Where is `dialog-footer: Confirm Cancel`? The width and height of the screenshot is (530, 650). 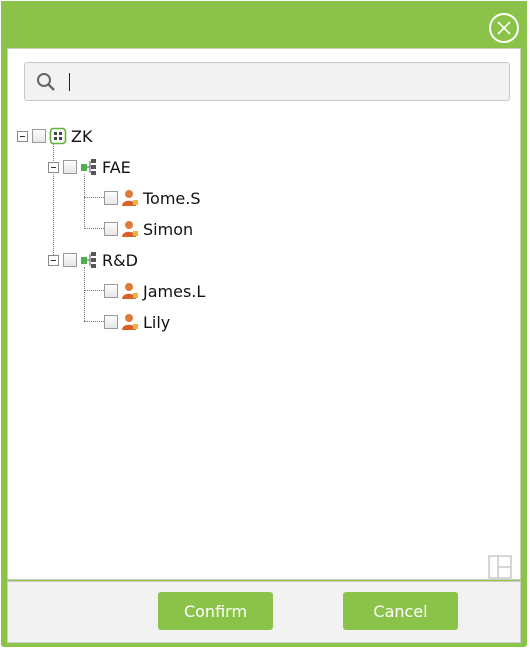 dialog-footer: Confirm Cancel is located at coordinates (264, 612).